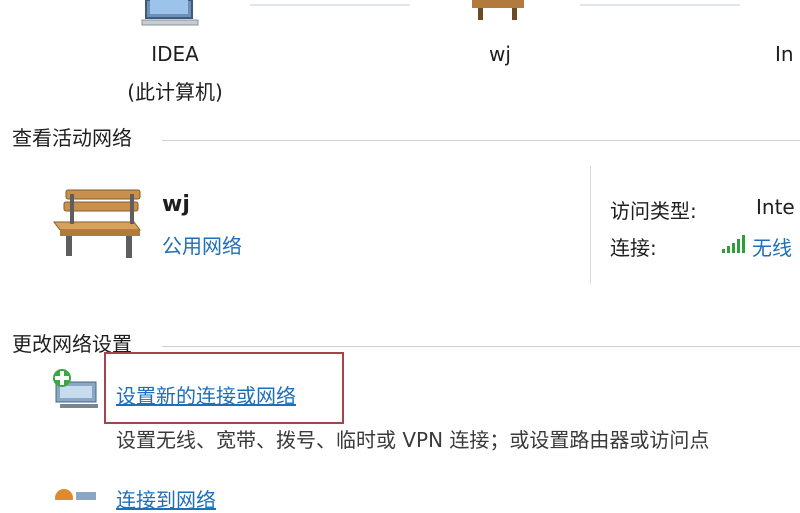  I want to click on internet-label: In, so click(787, 54).